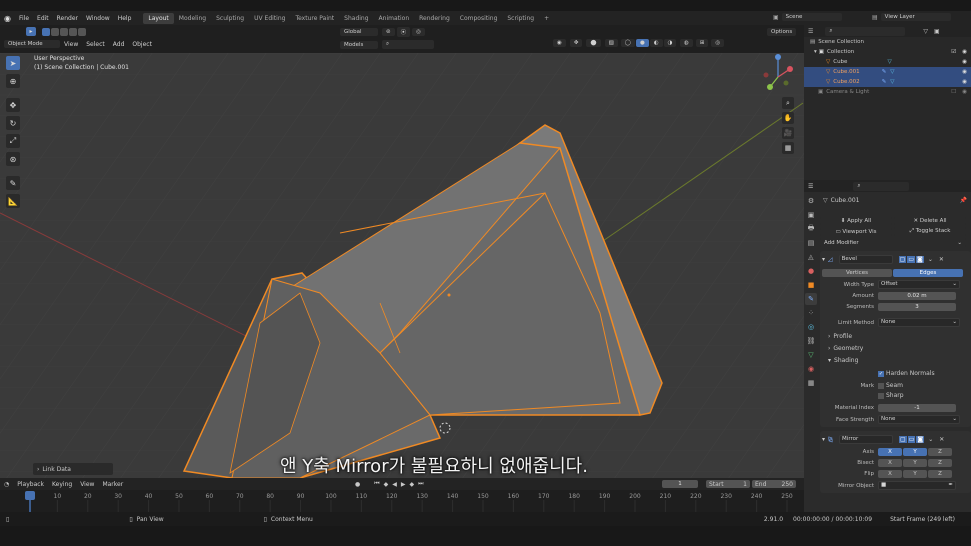  I want to click on timeline-menu-keying: Keying, so click(62, 484).